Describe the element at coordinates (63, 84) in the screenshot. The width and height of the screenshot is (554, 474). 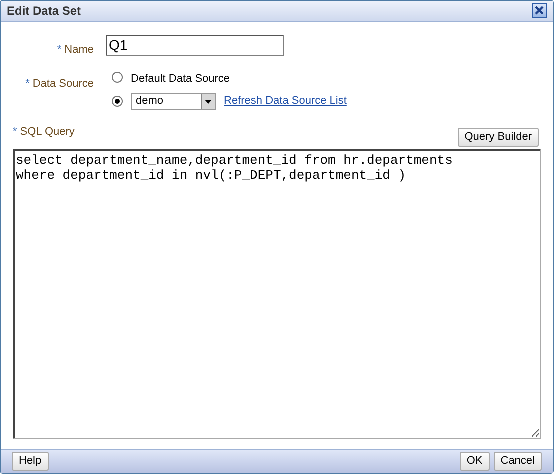
I see `data-source-label: Data Source` at that location.